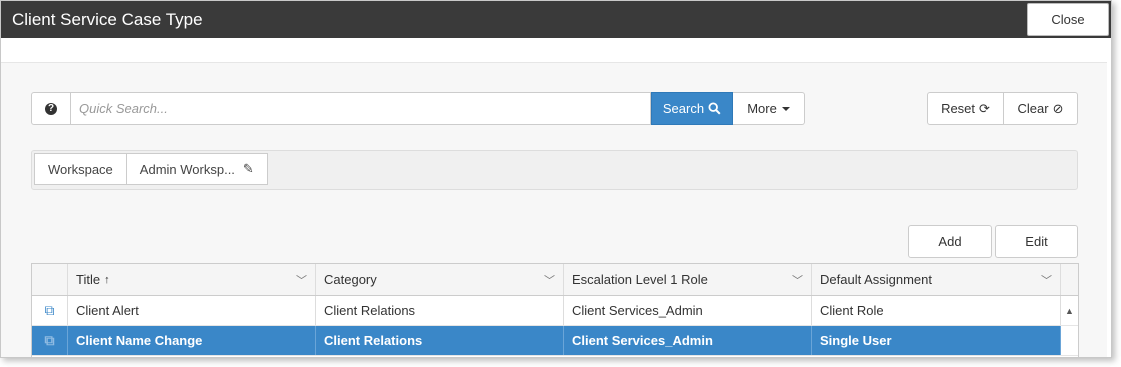 The width and height of the screenshot is (1121, 367). I want to click on edit-icon: ✎, so click(248, 169).